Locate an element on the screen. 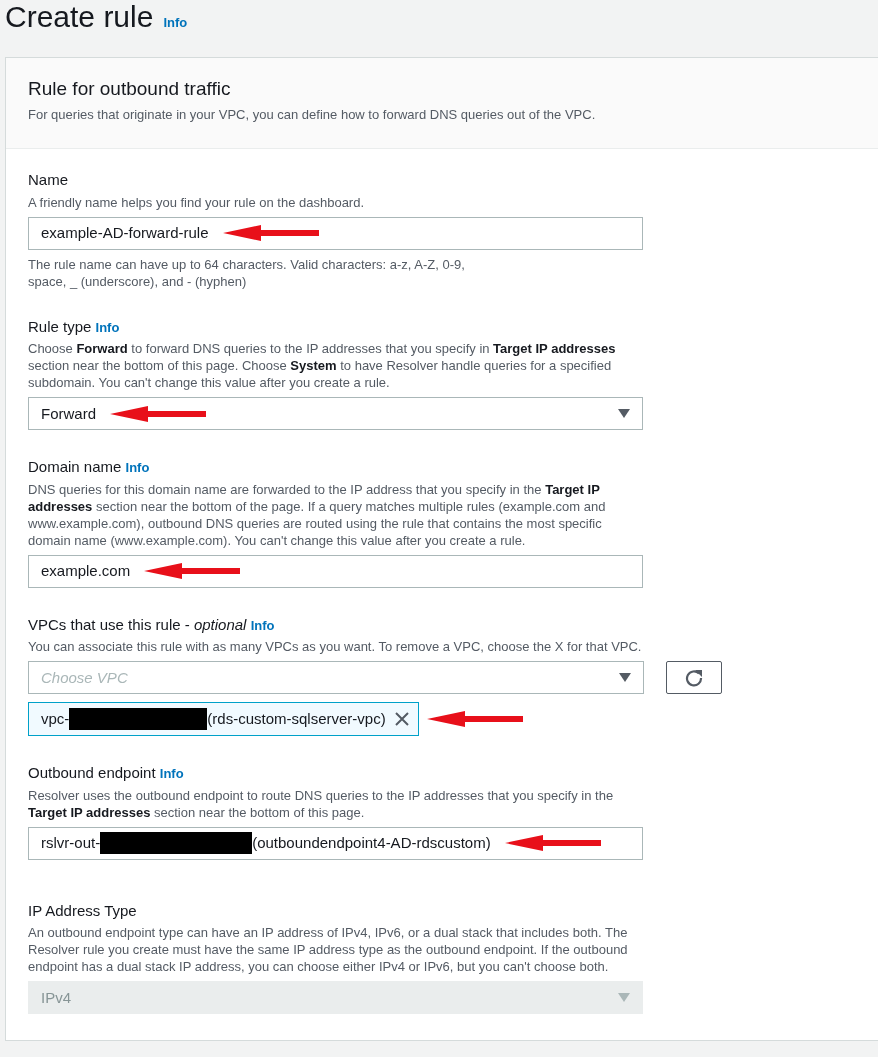  field-label: Outbound endpoint is located at coordinates (92, 773).